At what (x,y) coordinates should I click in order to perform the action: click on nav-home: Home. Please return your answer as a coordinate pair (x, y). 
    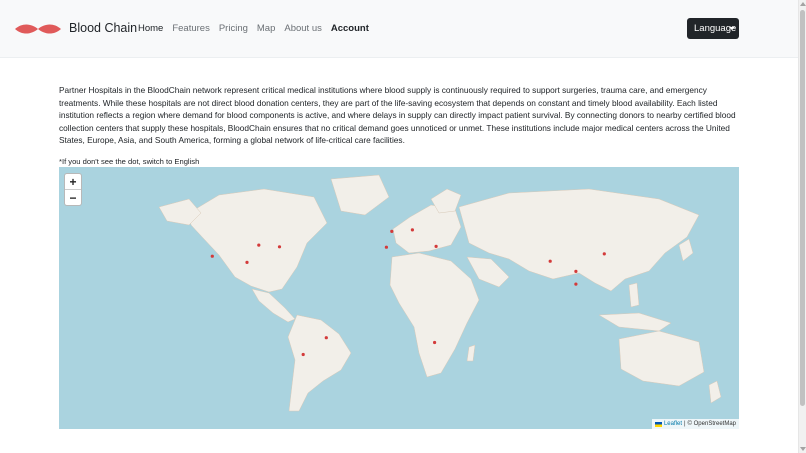
    Looking at the image, I should click on (150, 28).